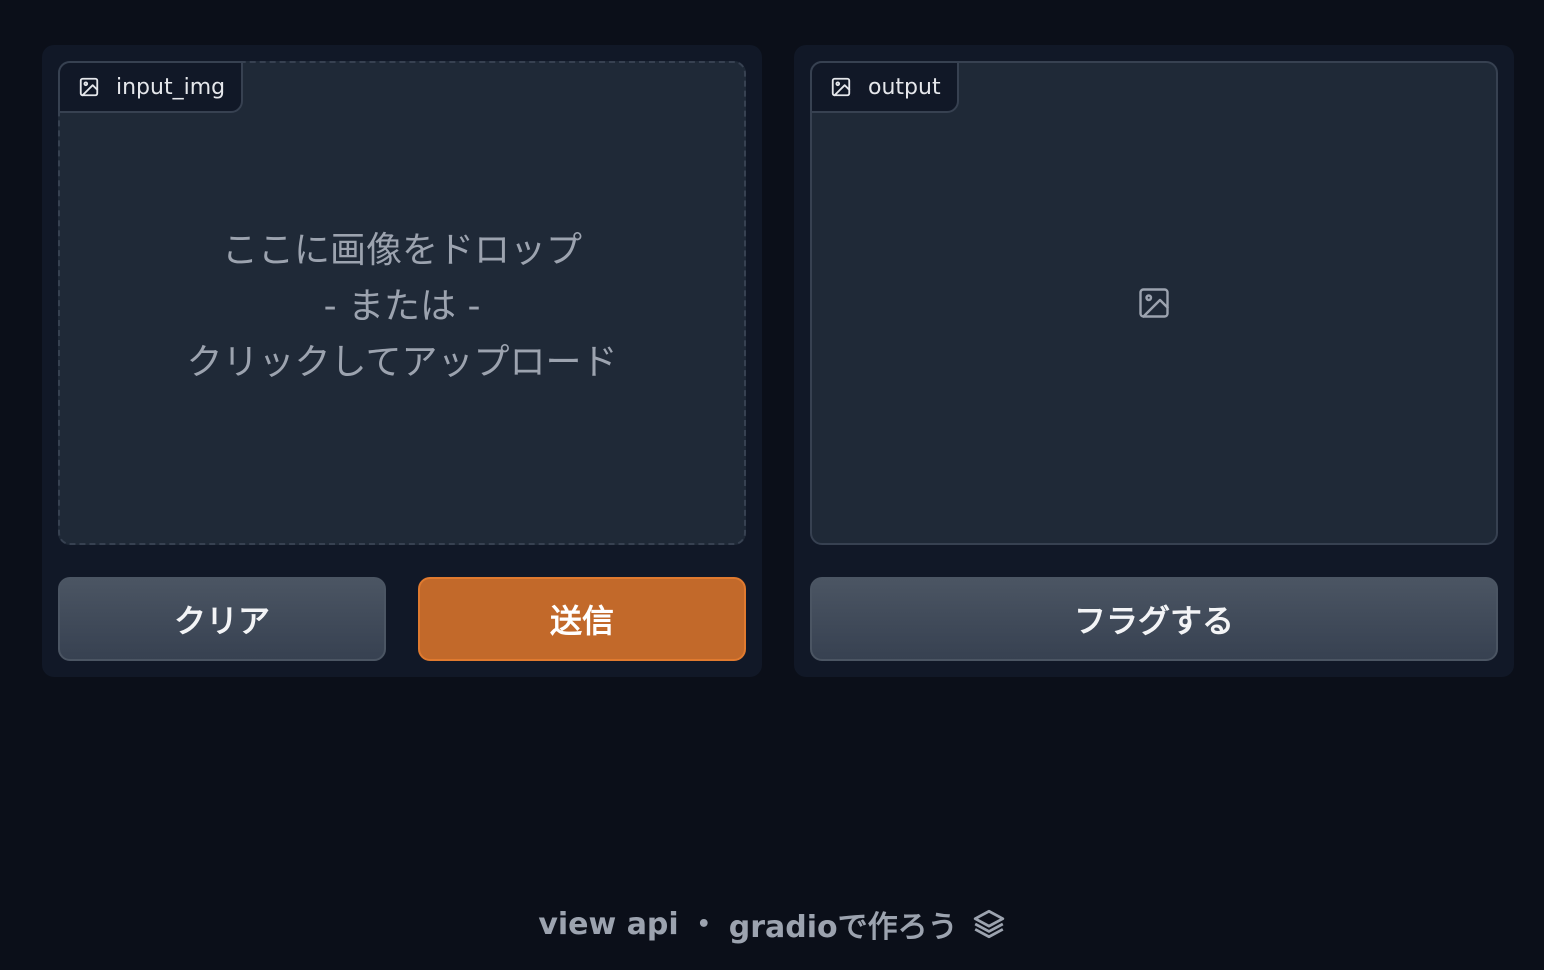  What do you see at coordinates (988, 924) in the screenshot?
I see `gradio-logo-icon` at bounding box center [988, 924].